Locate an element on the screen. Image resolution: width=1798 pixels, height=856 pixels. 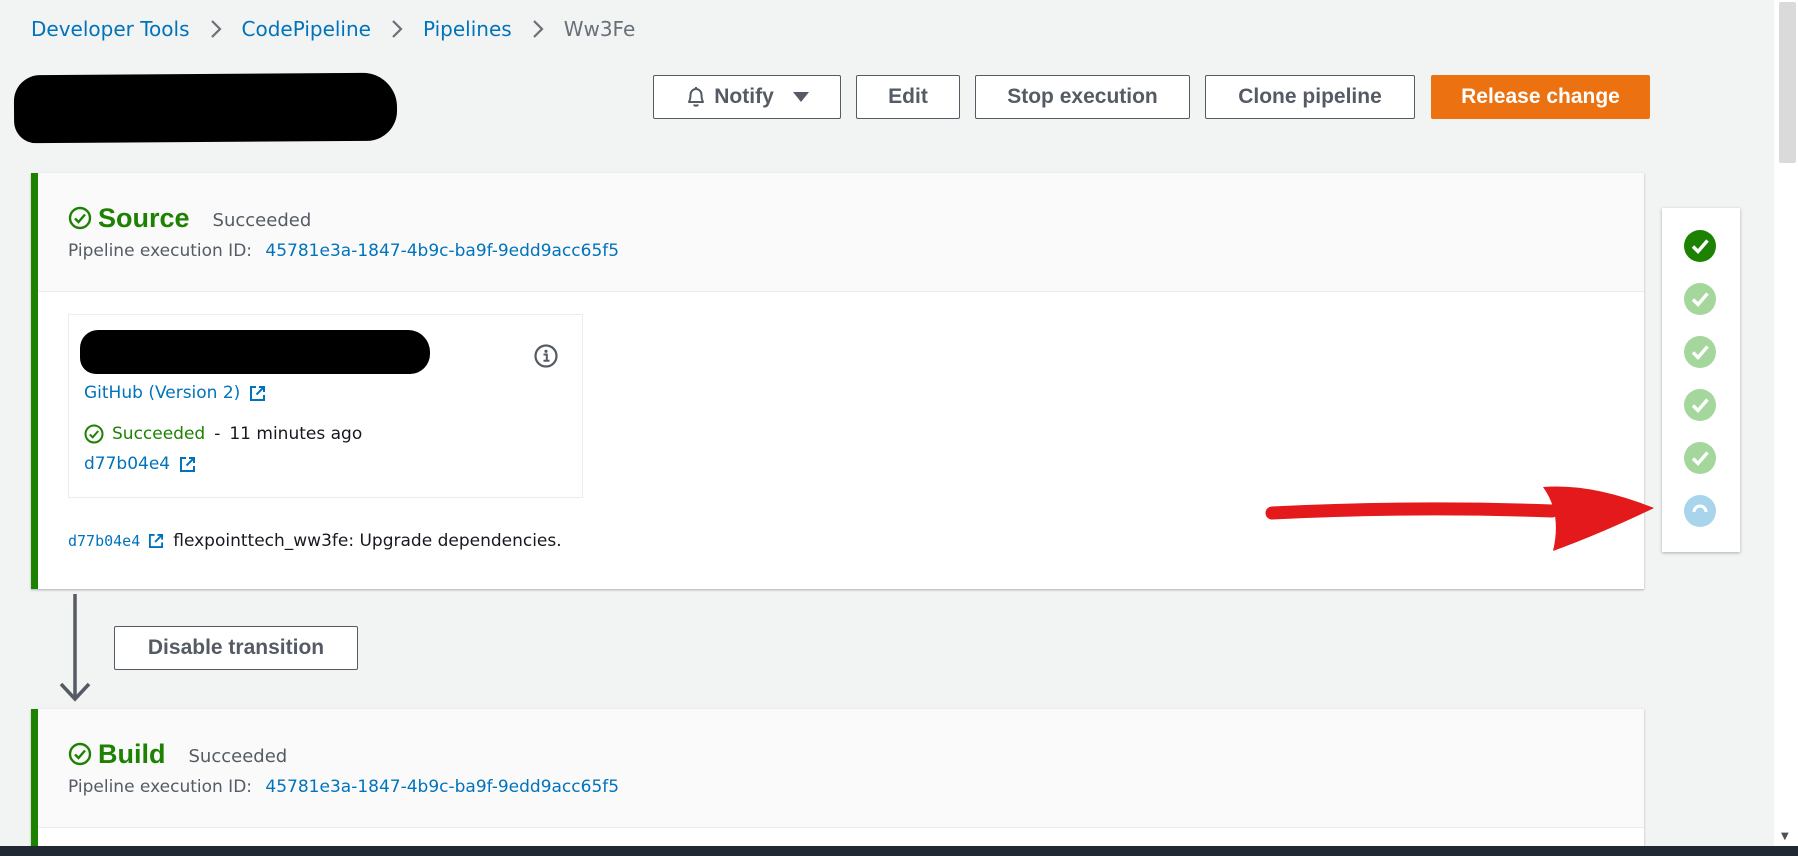
clone-pipeline-button: Clone pipeline is located at coordinates (1310, 97).